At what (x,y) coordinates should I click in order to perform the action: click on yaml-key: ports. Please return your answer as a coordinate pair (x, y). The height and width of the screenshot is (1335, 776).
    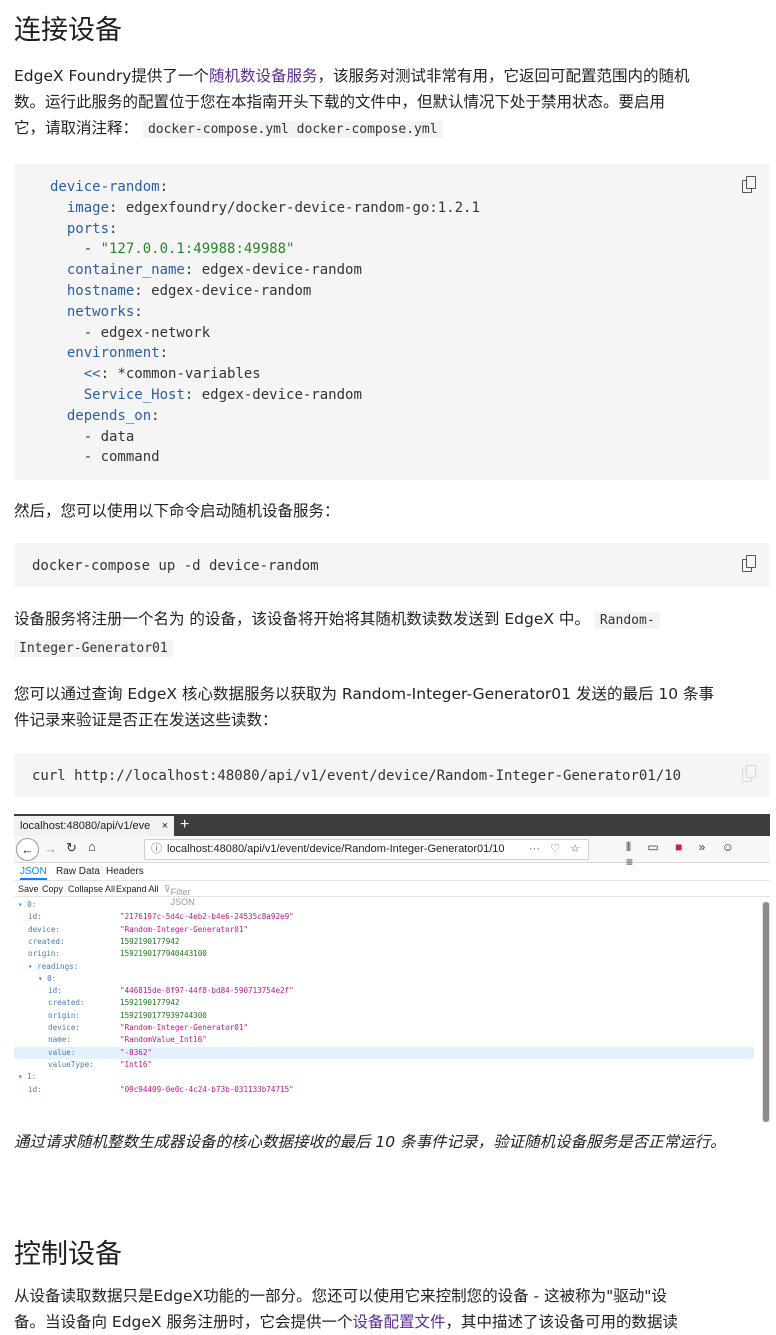
    Looking at the image, I should click on (88, 228).